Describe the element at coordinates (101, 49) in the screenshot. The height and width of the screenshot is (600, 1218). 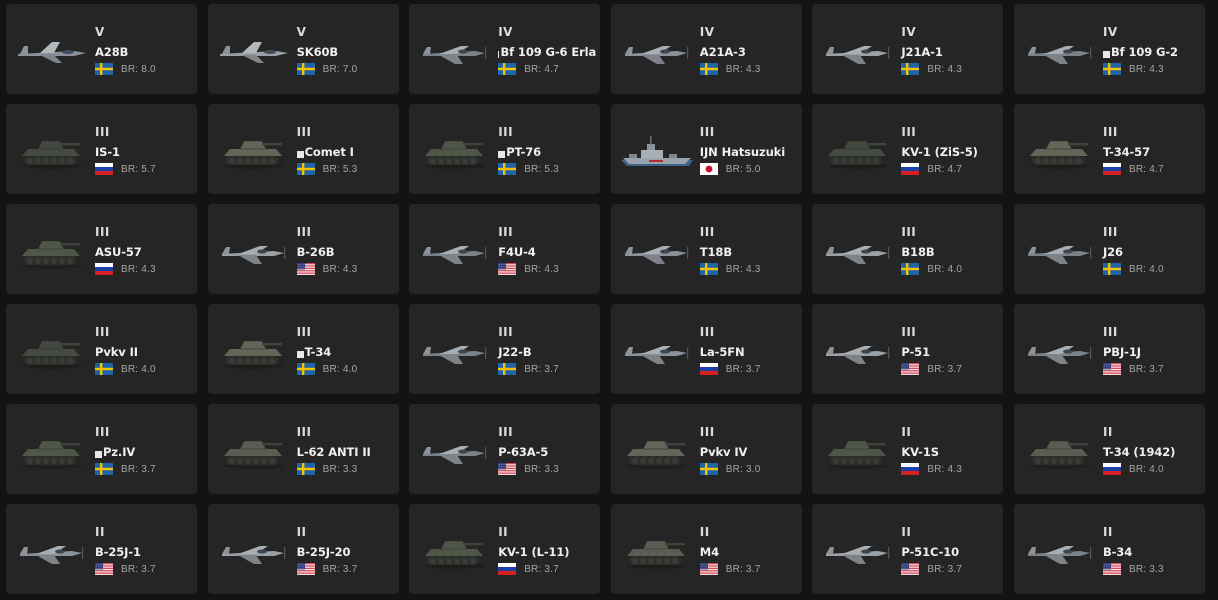
I see `vehicle-card-1: V A28B BR: 8.0` at that location.